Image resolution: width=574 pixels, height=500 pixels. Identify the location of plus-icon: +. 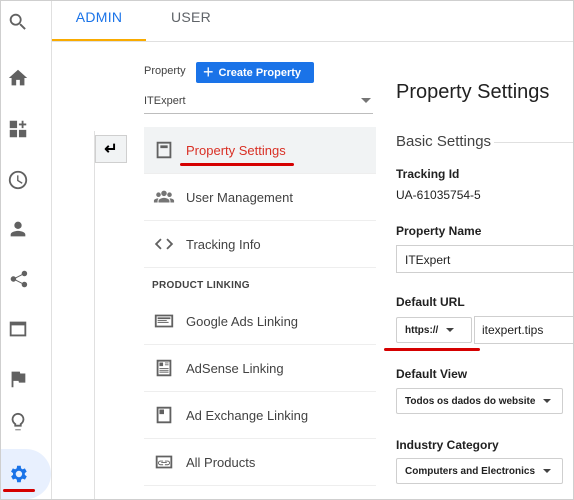
(208, 71).